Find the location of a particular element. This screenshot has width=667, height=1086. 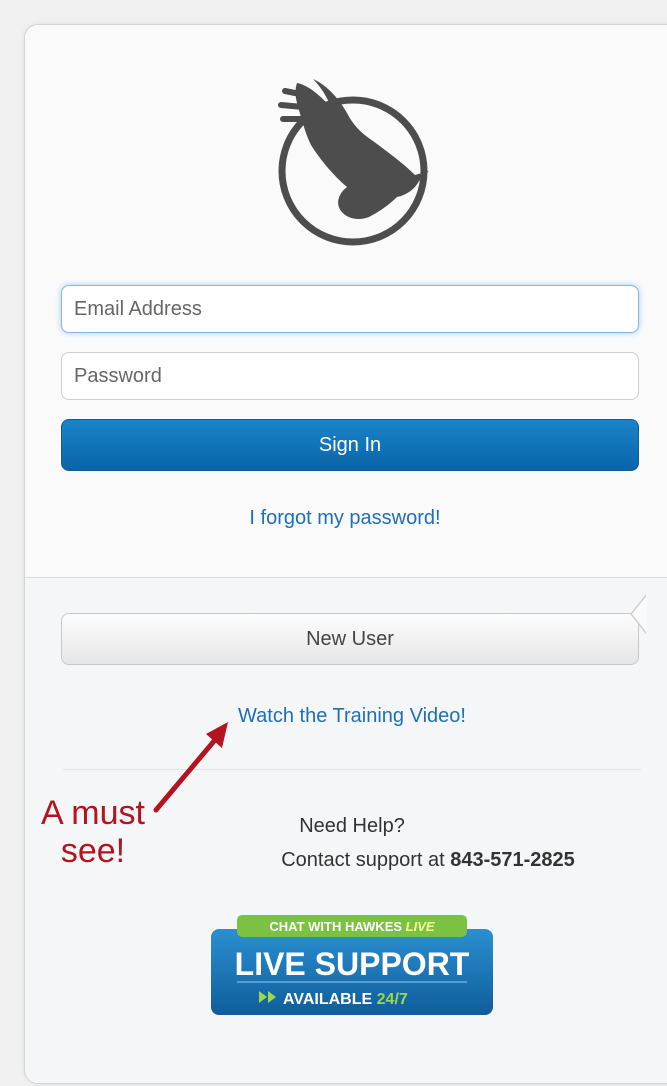

svg-text: AVAILABLE 24/7 is located at coordinates (345, 999).